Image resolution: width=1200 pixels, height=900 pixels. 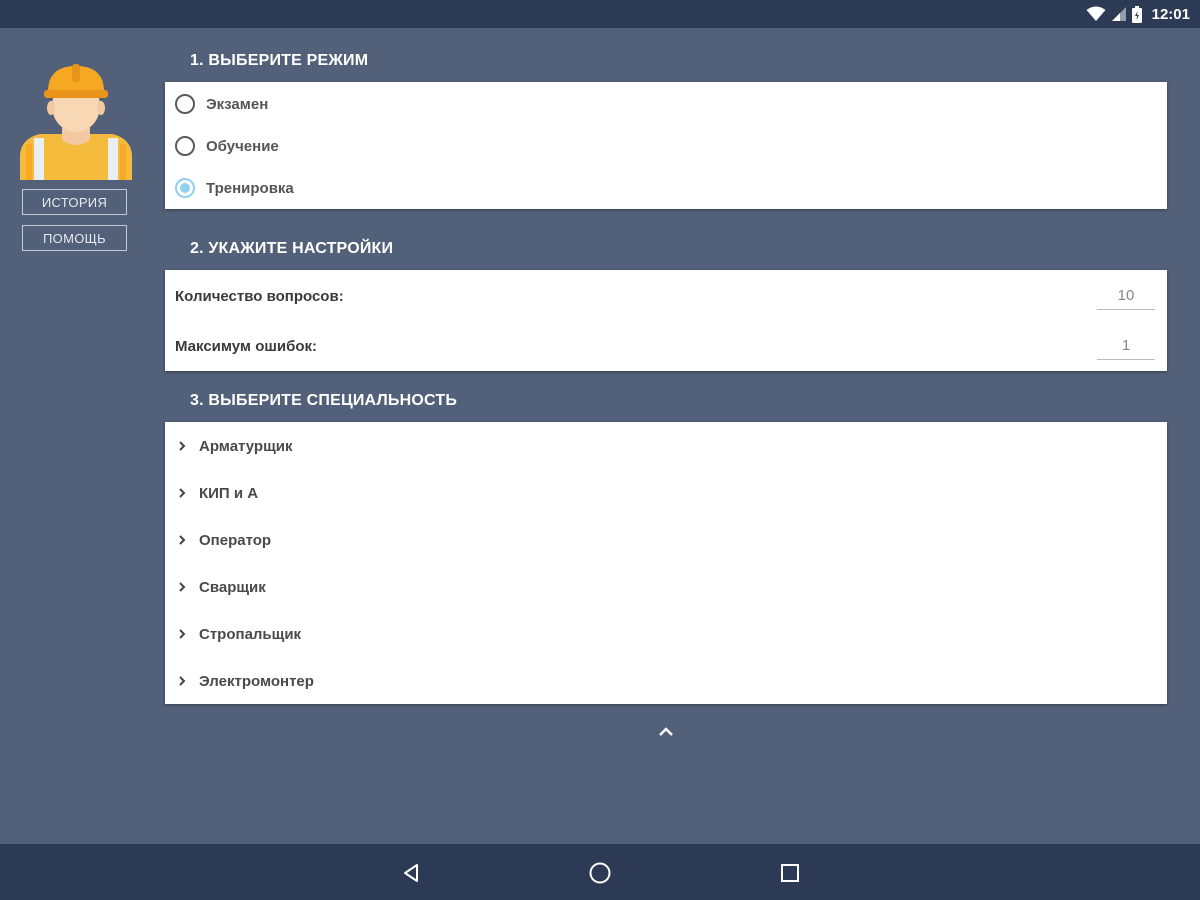 I want to click on list-item-label: Электромонтер, so click(x=256, y=681).